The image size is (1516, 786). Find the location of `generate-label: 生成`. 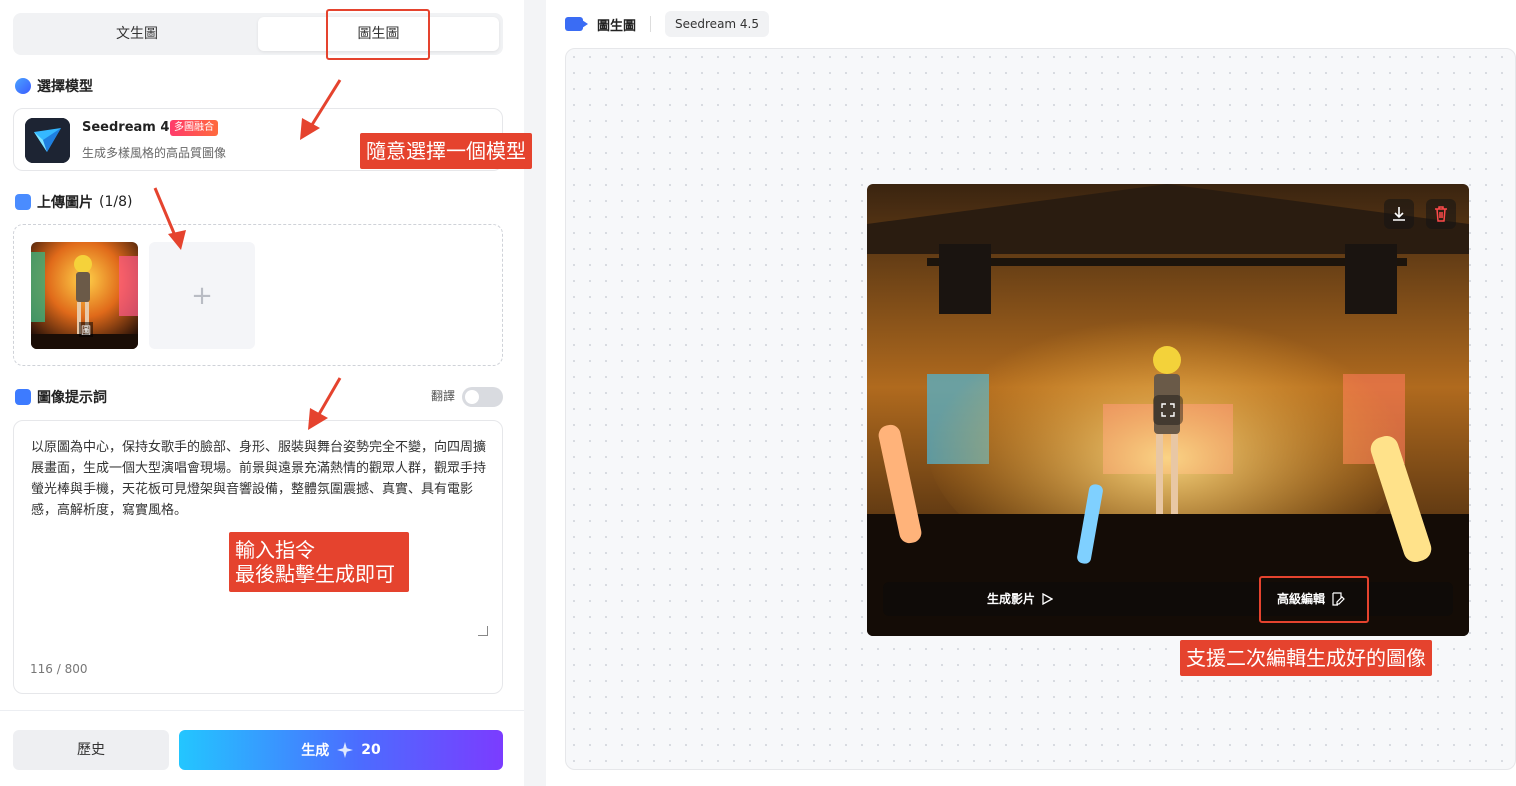

generate-label: 生成 is located at coordinates (315, 751).